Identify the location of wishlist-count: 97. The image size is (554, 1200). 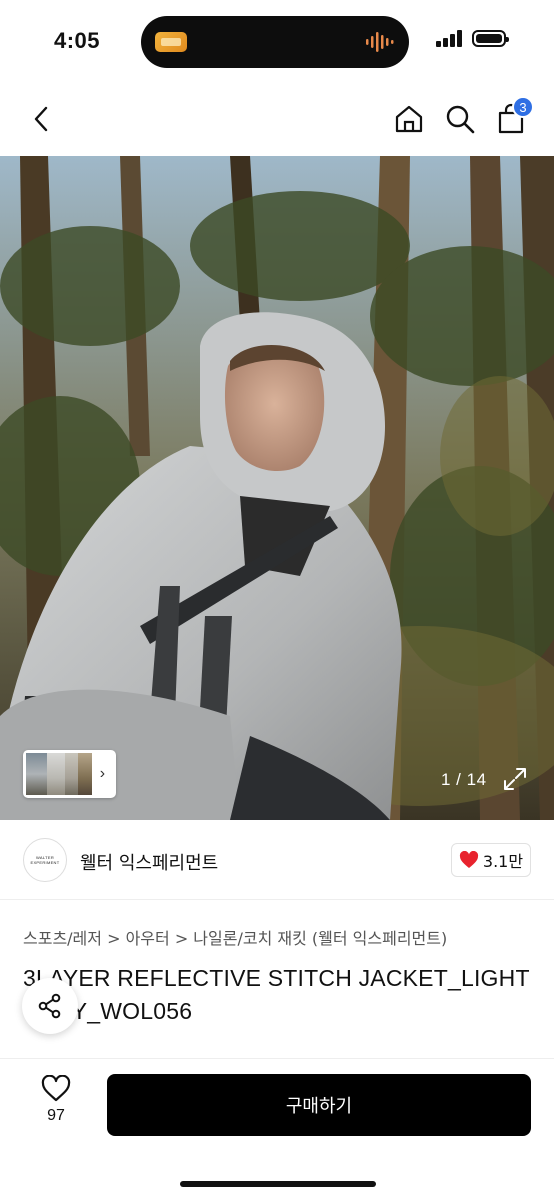
(56, 1115).